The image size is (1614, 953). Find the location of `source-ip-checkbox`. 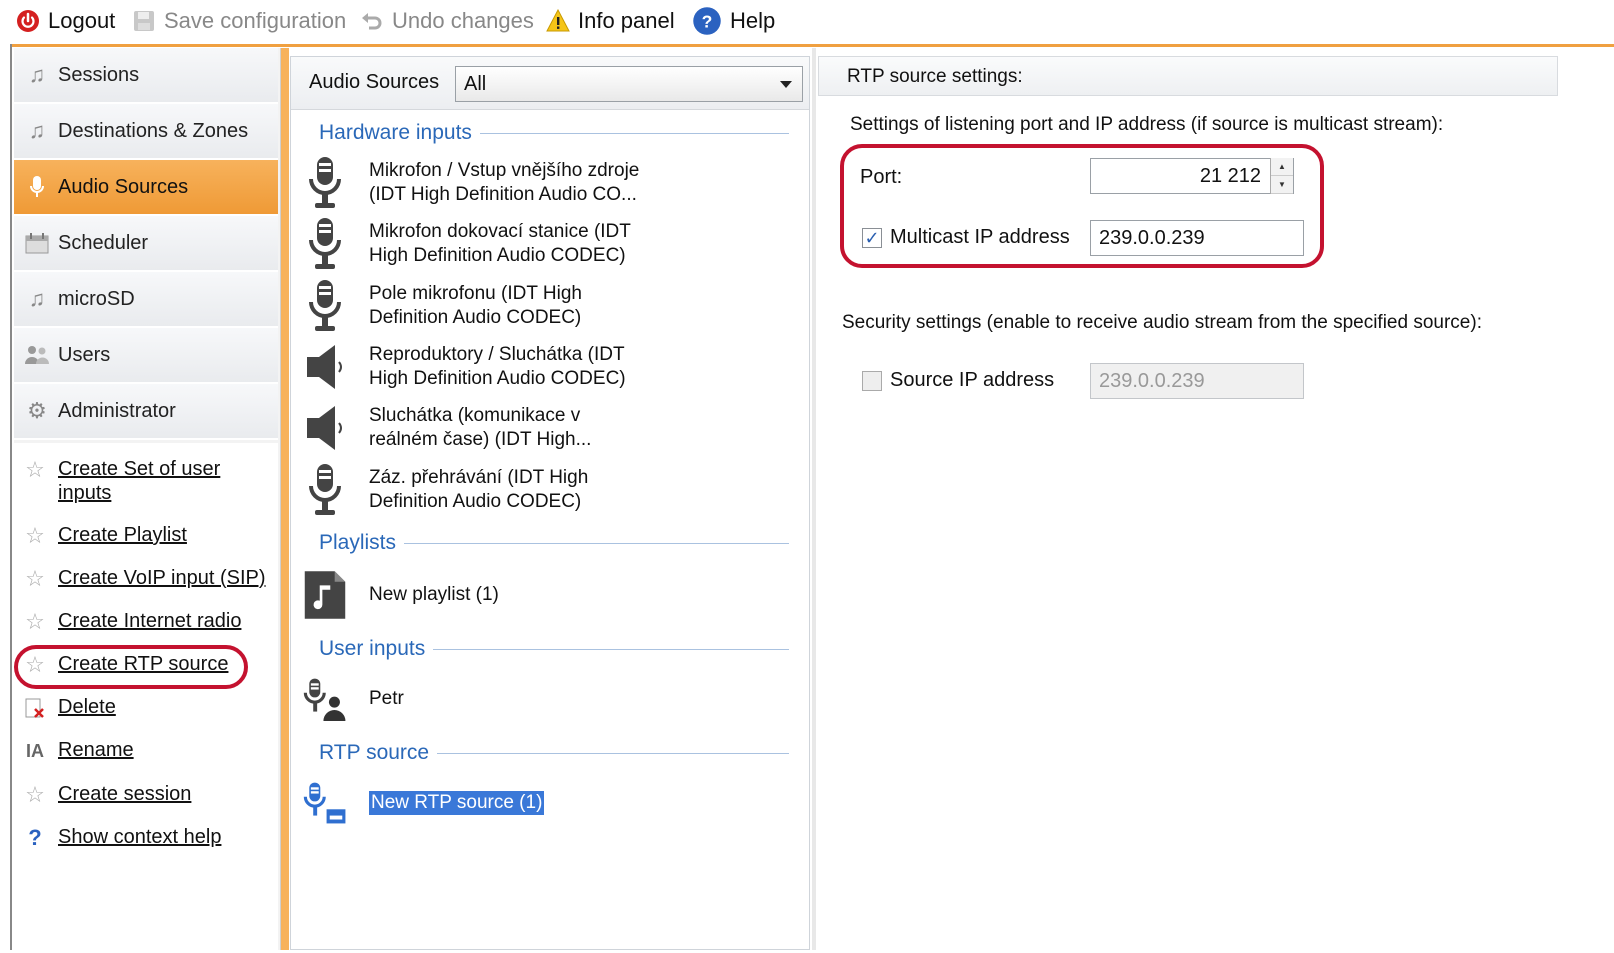

source-ip-checkbox is located at coordinates (872, 381).